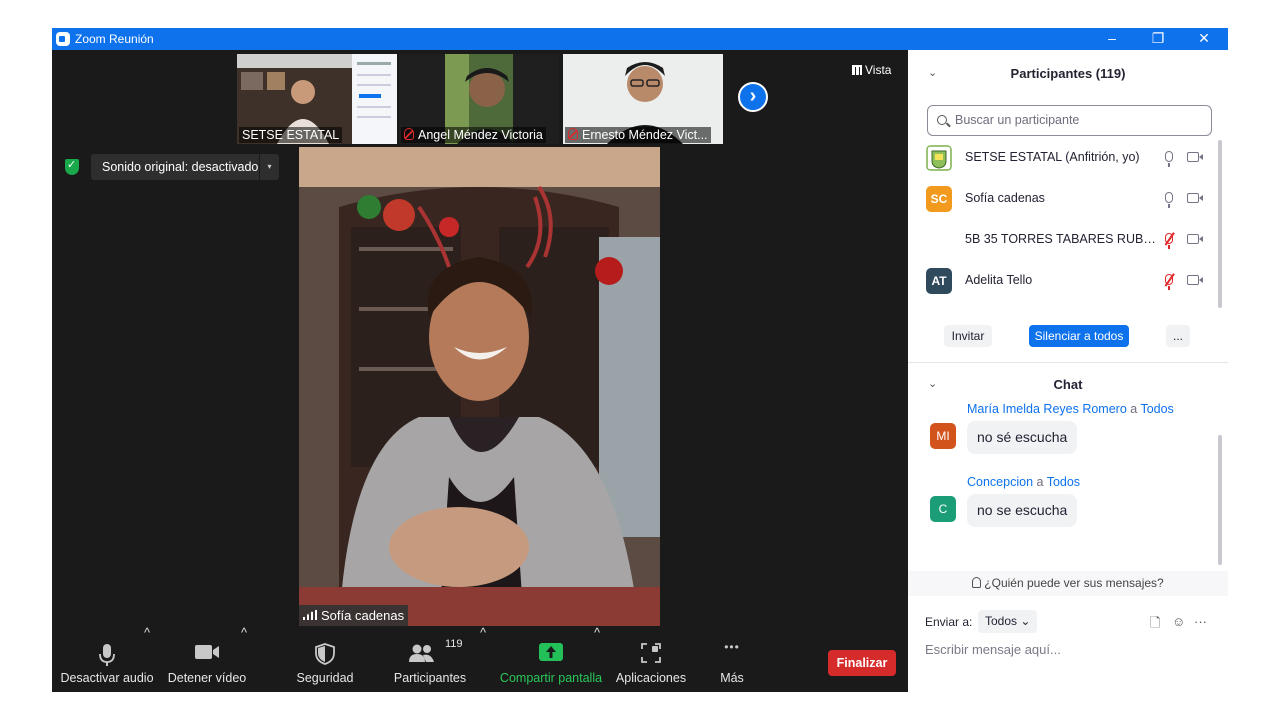 This screenshot has width=1280, height=720. I want to click on collapse-participants-chevron-icon: ⌄, so click(932, 72).